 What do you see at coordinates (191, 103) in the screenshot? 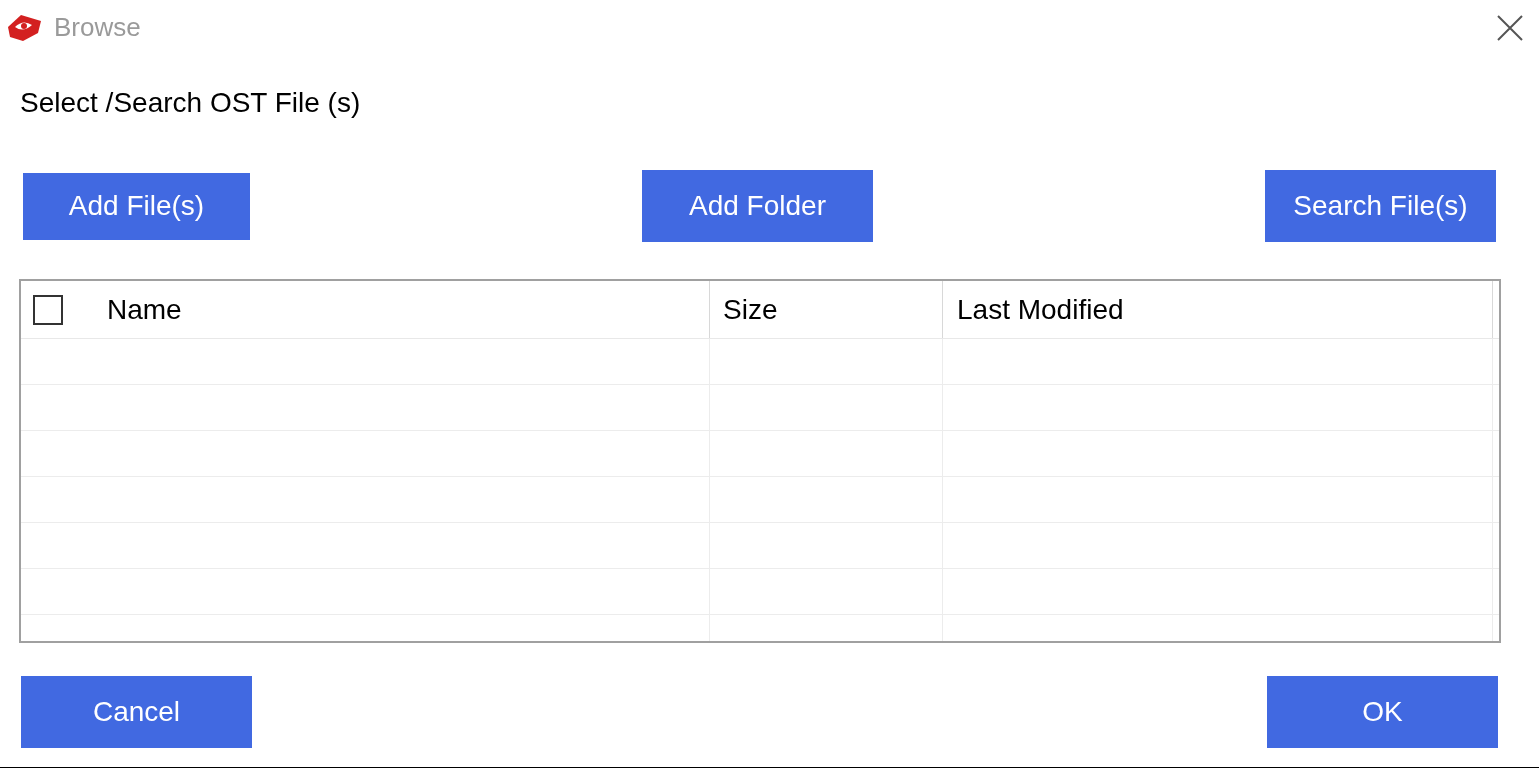
I see `dialog-heading: Select /Search OST File (s)` at bounding box center [191, 103].